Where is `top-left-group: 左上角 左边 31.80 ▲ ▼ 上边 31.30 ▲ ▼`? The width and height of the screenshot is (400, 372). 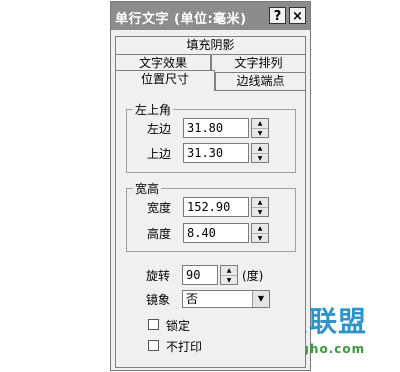 top-left-group: 左上角 左边 31.80 ▲ ▼ 上边 31.30 ▲ ▼ is located at coordinates (211, 137).